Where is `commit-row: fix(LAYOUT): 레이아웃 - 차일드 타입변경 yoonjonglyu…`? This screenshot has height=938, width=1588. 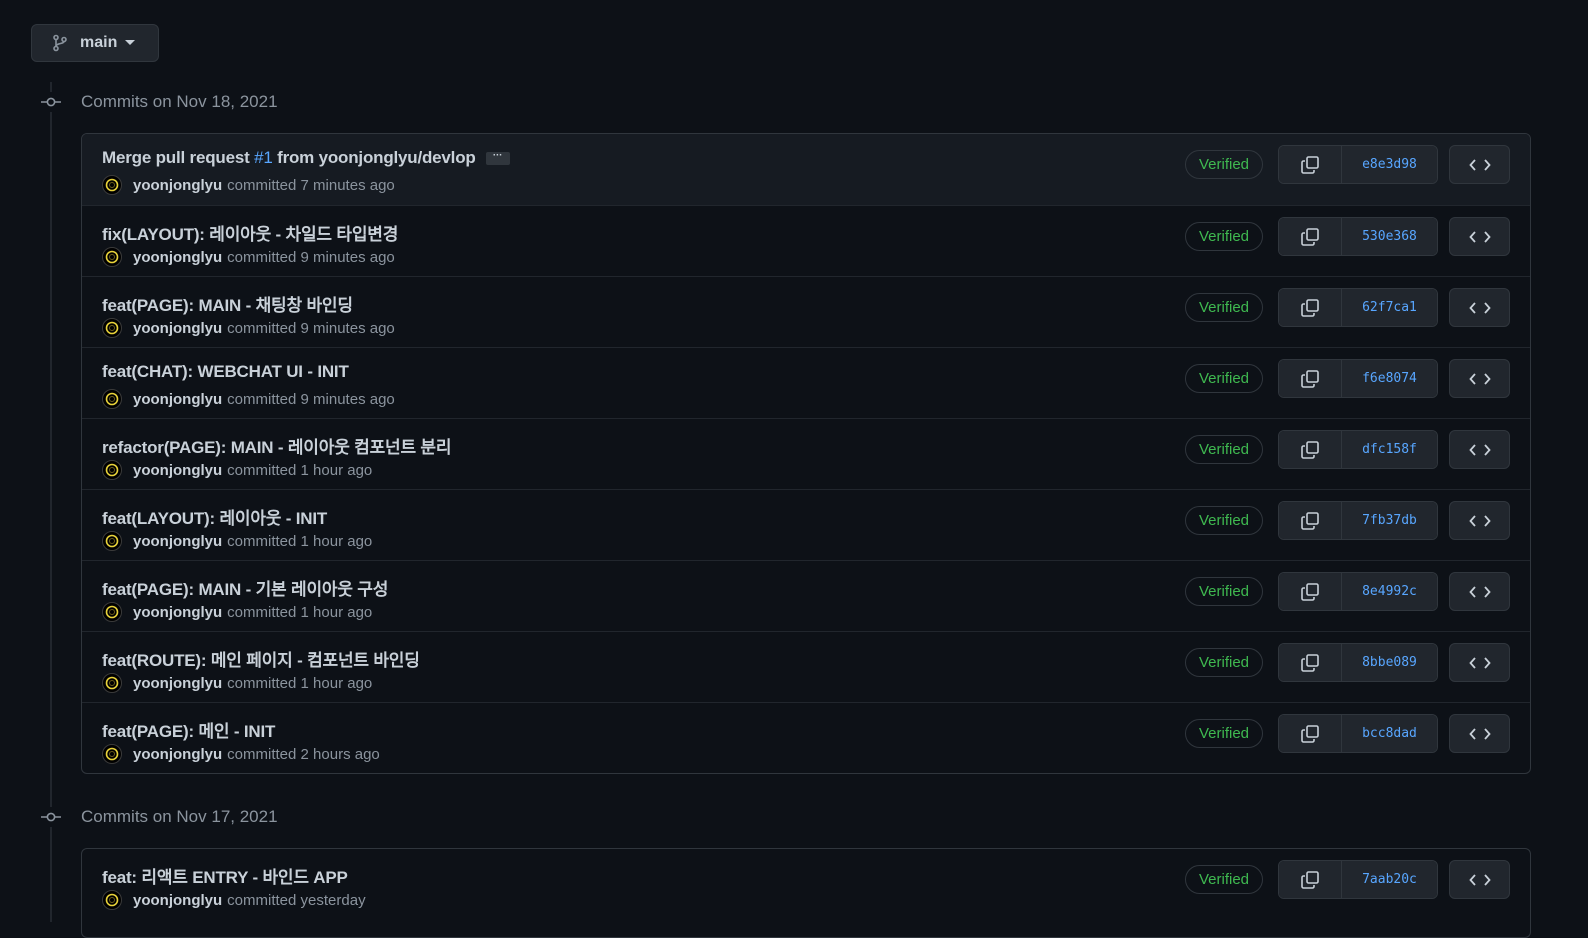
commit-row: fix(LAYOUT): 레이아웃 - 차일드 타입변경 yoonjonglyu… is located at coordinates (806, 240).